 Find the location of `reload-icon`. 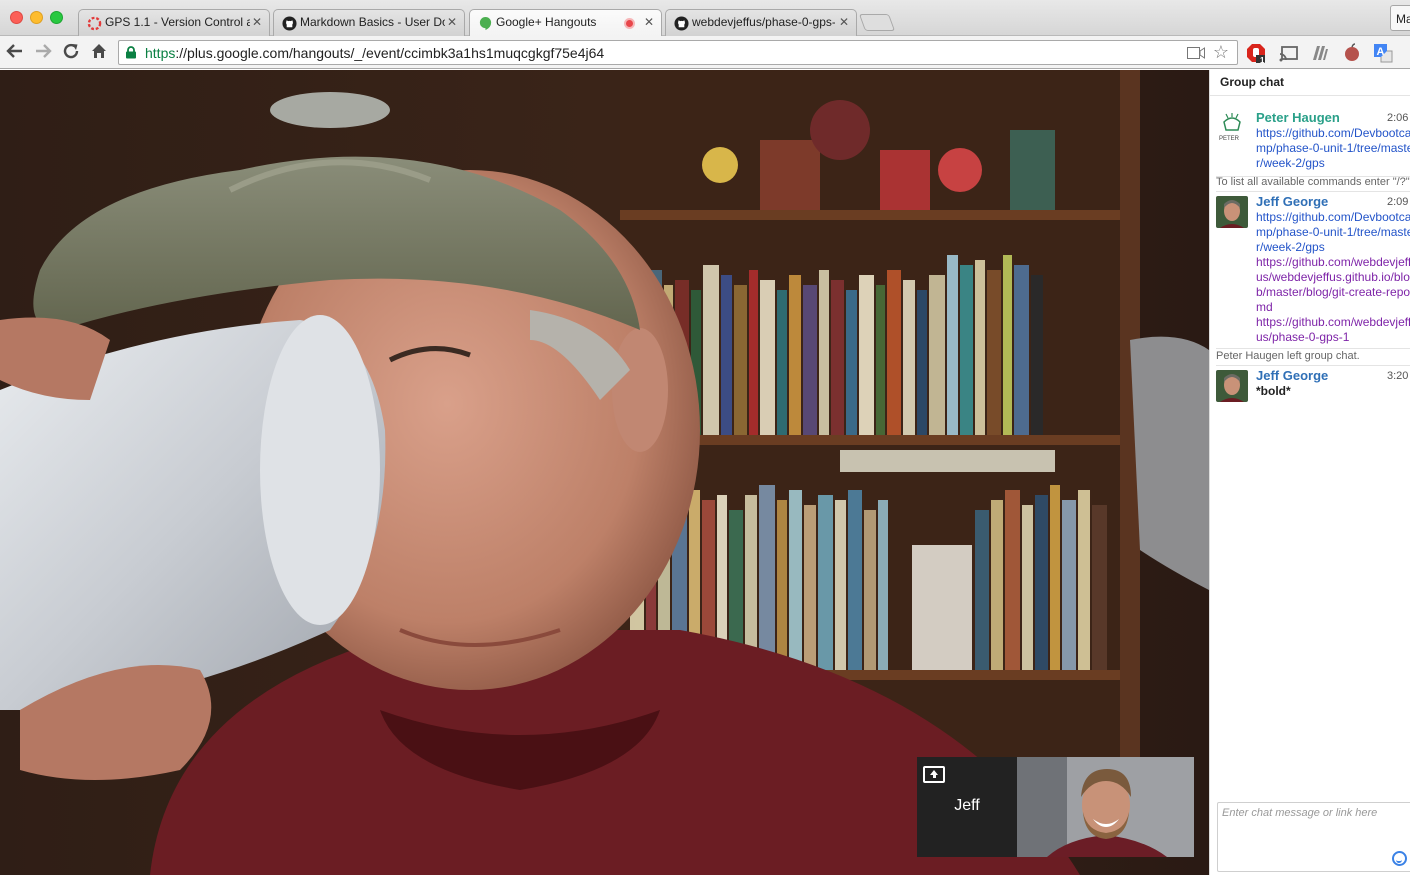

reload-icon is located at coordinates (71, 51).